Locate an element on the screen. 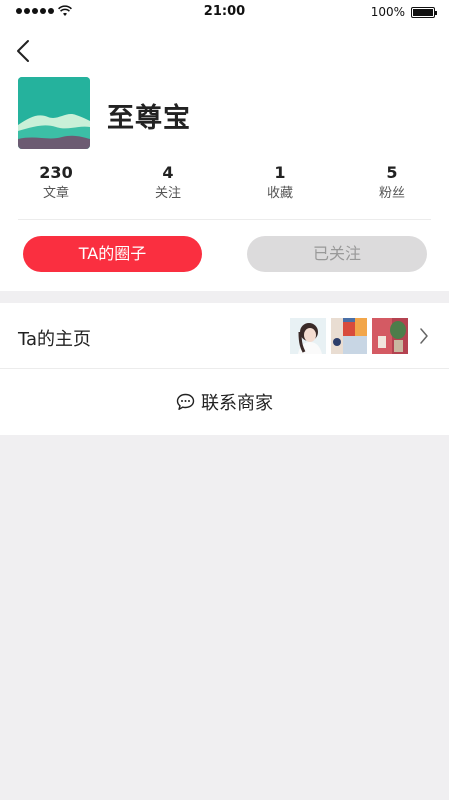 This screenshot has height=800, width=449. chevron-right-icon is located at coordinates (424, 336).